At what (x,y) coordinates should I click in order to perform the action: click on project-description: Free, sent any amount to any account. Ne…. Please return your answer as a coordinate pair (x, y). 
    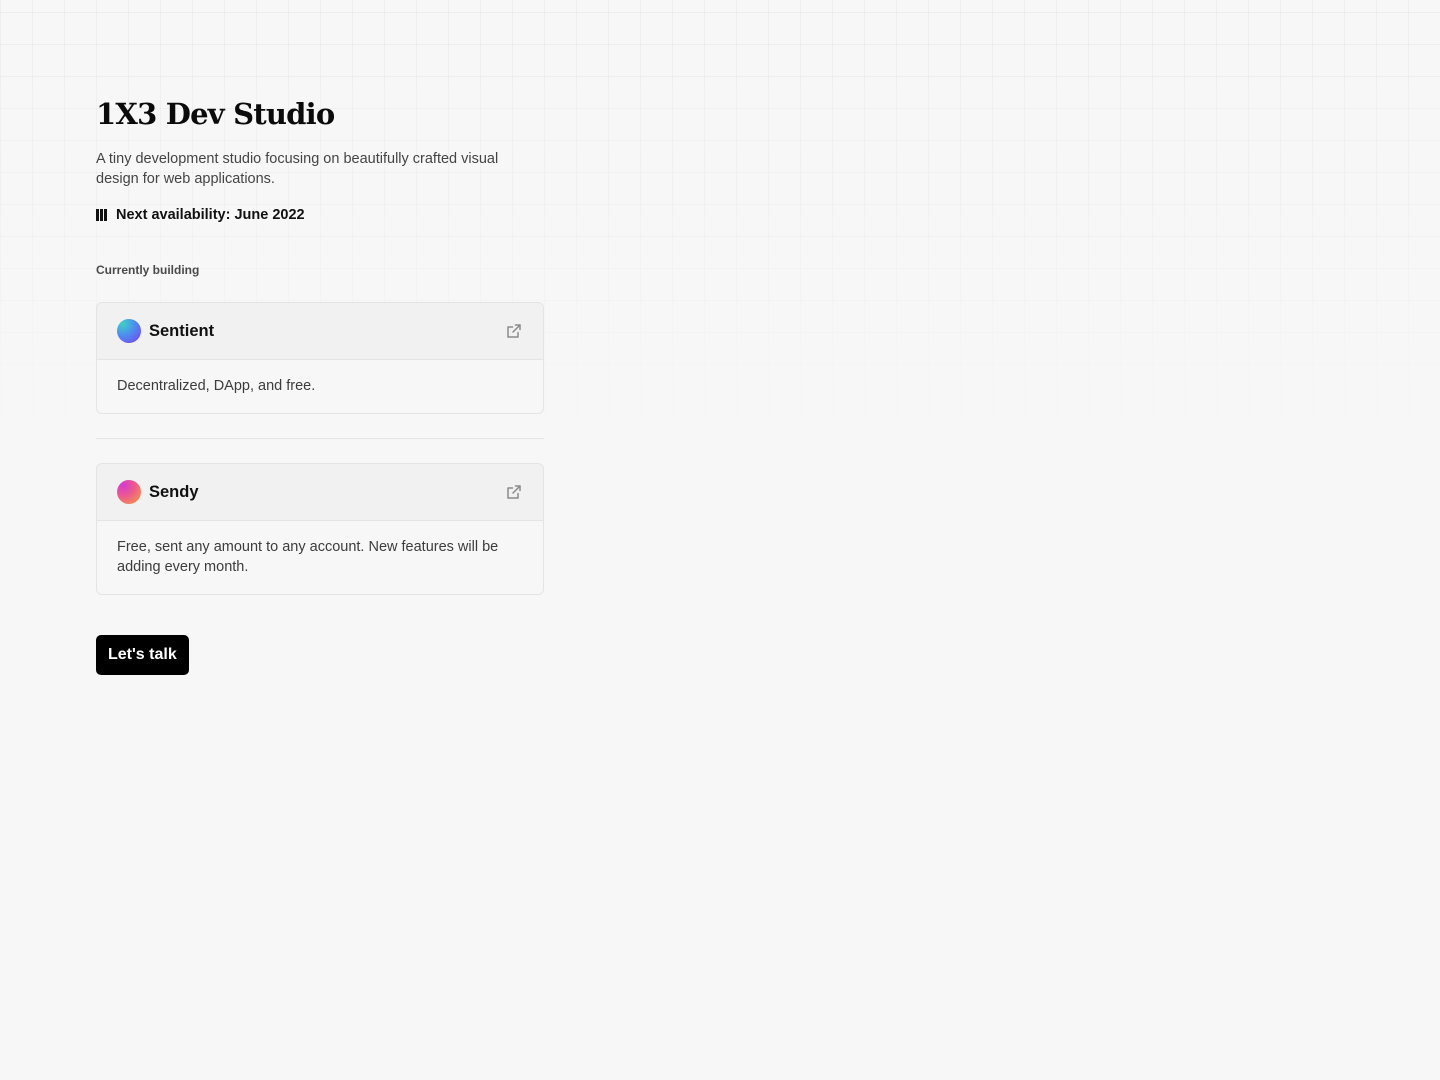
    Looking at the image, I should click on (308, 557).